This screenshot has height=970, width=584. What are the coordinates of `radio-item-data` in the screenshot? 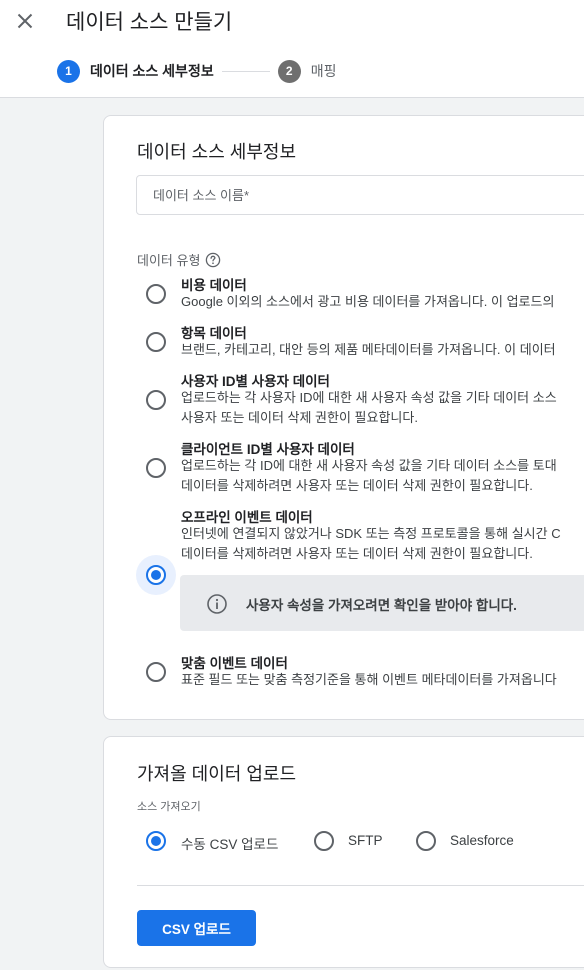 It's located at (156, 342).